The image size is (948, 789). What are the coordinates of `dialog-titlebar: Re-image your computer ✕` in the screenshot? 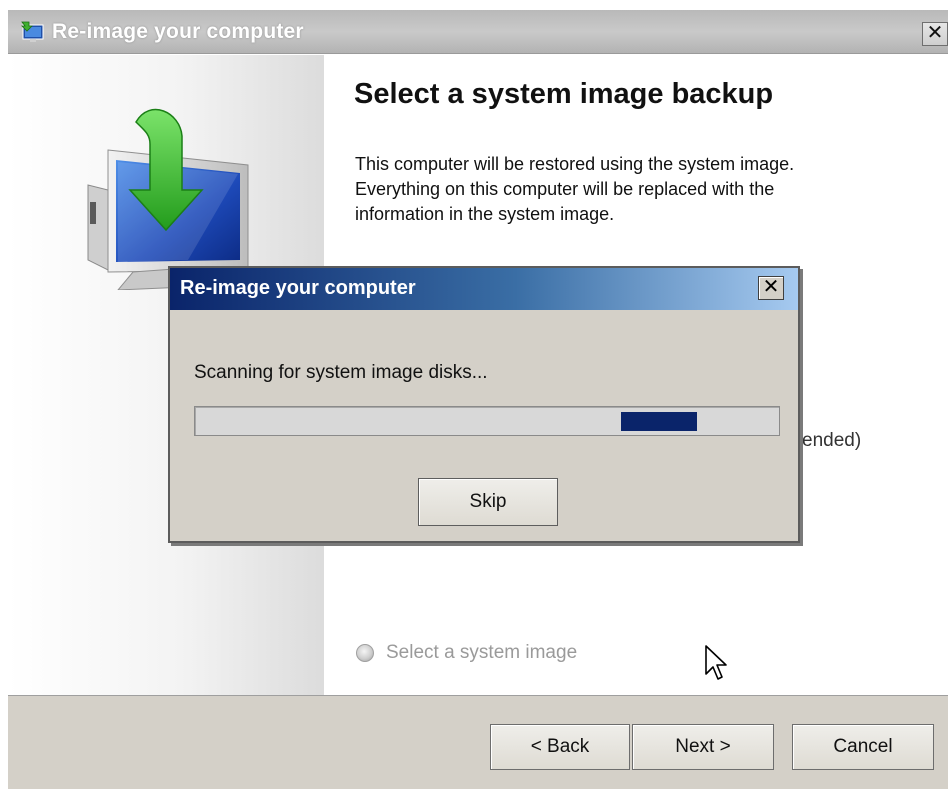 It's located at (484, 289).